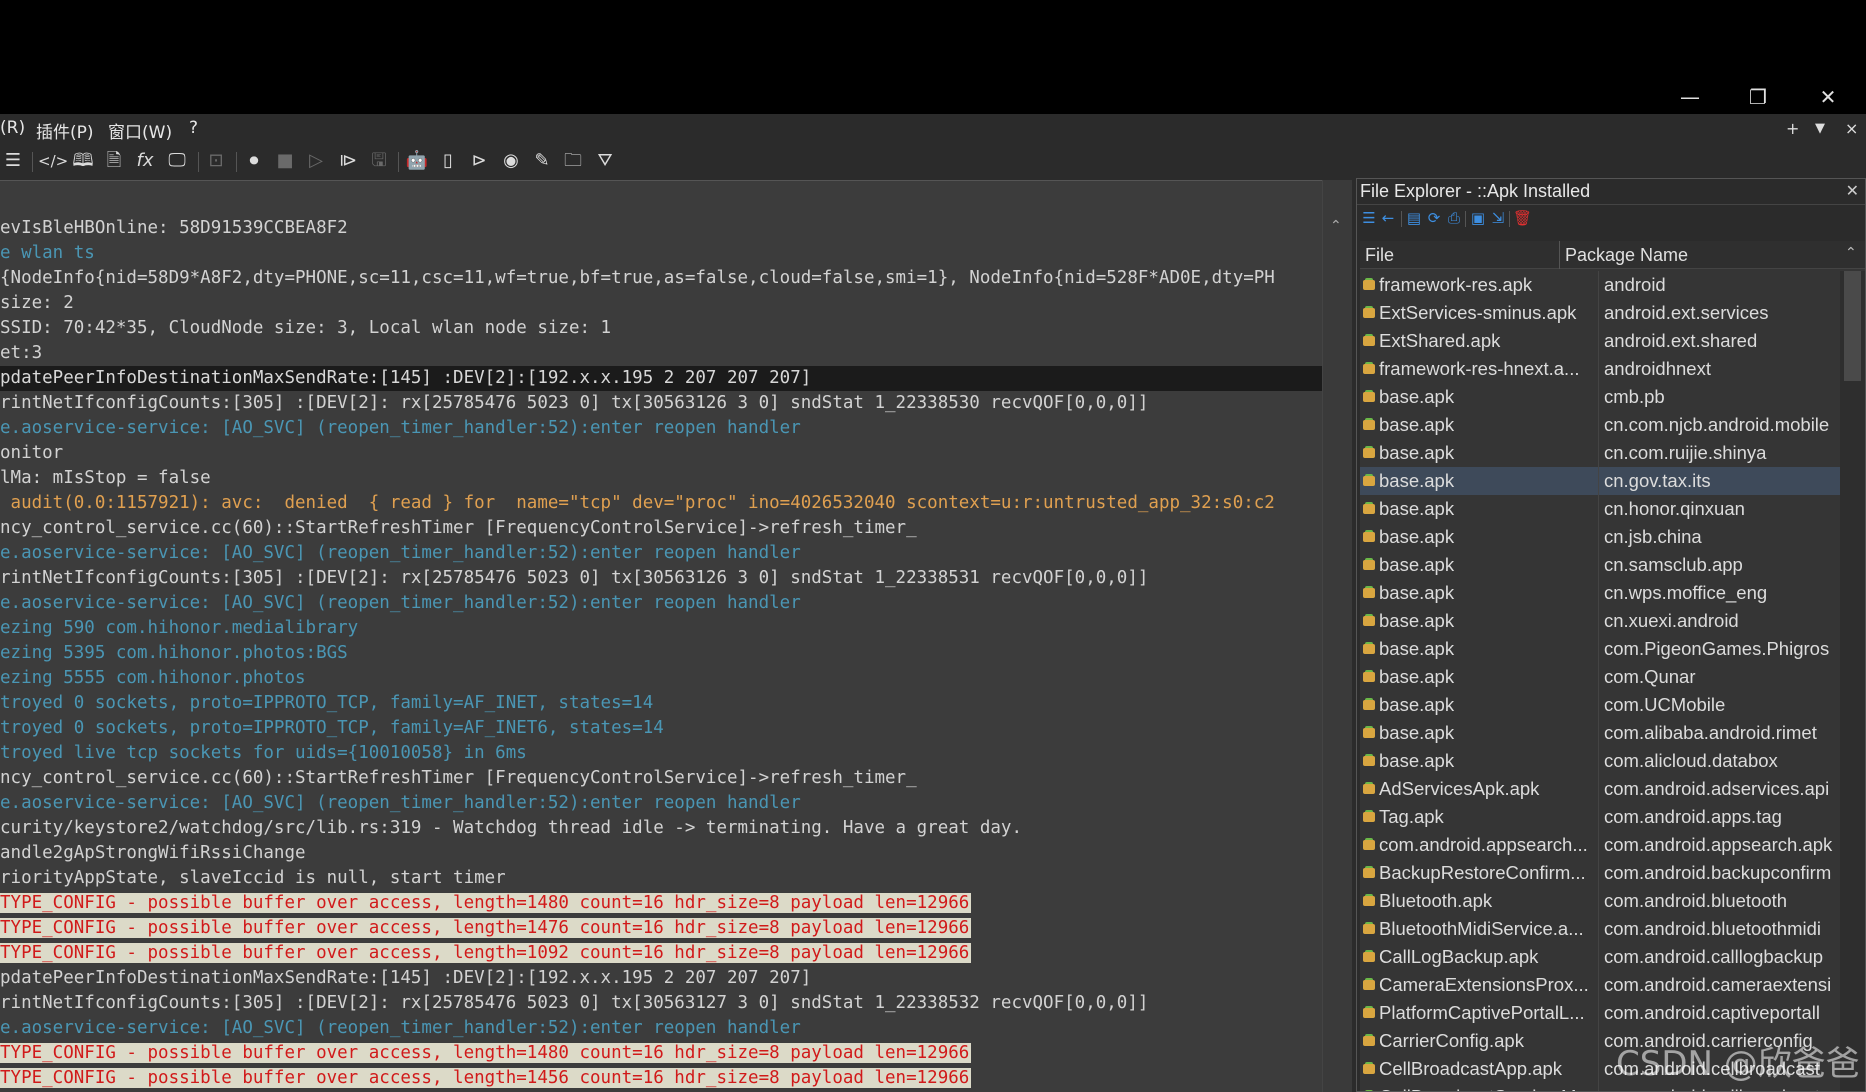 This screenshot has height=1092, width=1866. Describe the element at coordinates (1852, 681) in the screenshot. I see `apk-table-scrollbar` at that location.